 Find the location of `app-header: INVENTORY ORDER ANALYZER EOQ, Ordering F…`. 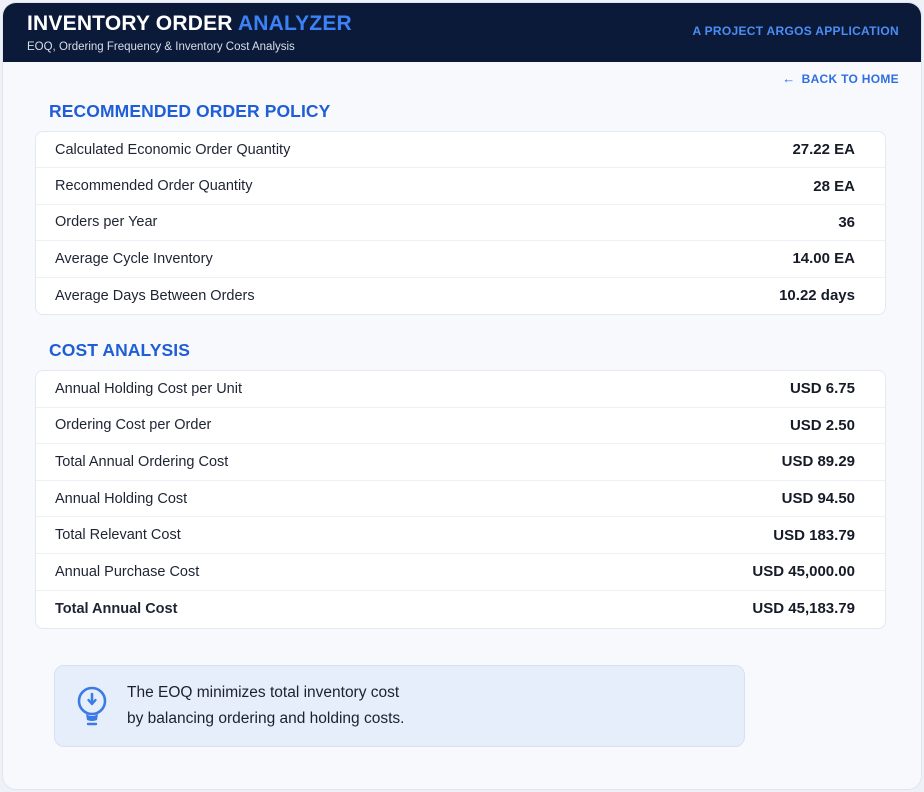

app-header: INVENTORY ORDER ANALYZER EOQ, Ordering F… is located at coordinates (462, 32).